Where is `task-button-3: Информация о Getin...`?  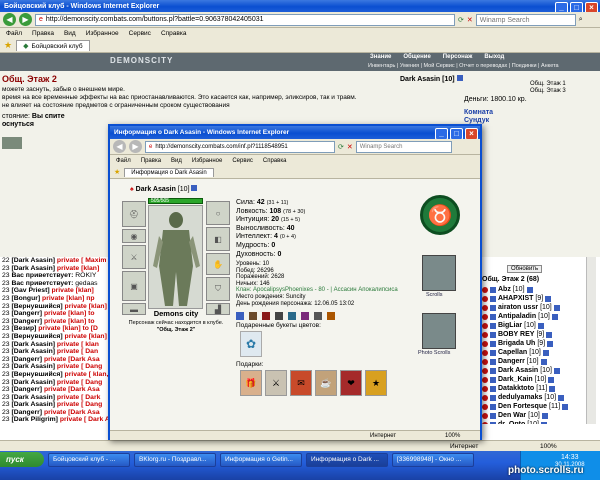
task-button-3: Информация о Getin... is located at coordinates (261, 460).